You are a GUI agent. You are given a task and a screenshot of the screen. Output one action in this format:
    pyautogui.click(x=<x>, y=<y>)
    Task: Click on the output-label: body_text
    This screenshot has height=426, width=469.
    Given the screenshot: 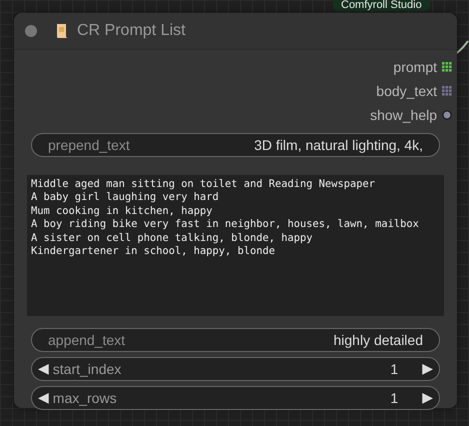 What is the action you would take?
    pyautogui.click(x=406, y=91)
    